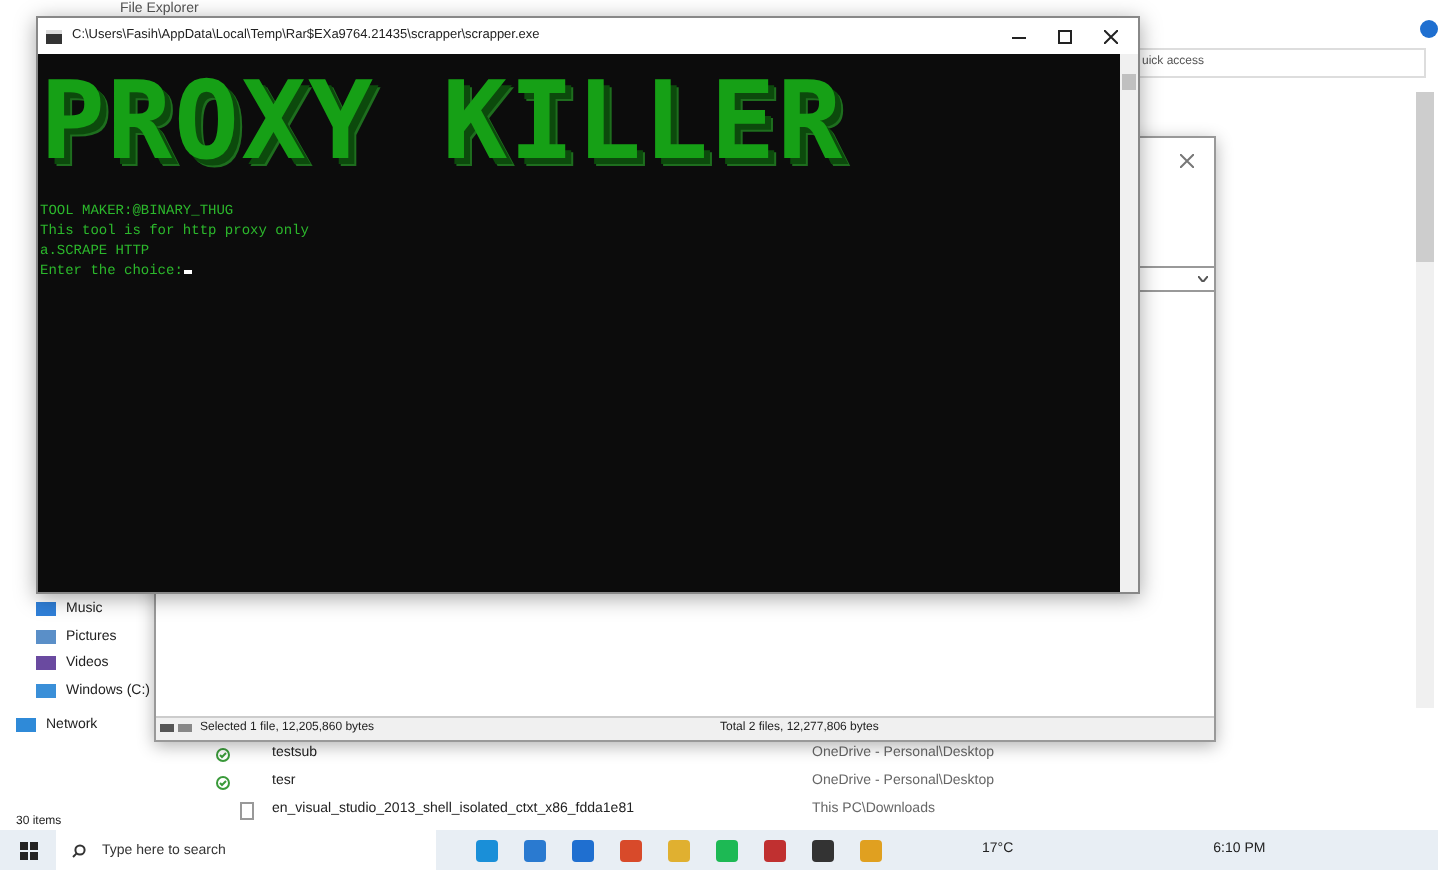  What do you see at coordinates (1429, 29) in the screenshot?
I see `help-icon` at bounding box center [1429, 29].